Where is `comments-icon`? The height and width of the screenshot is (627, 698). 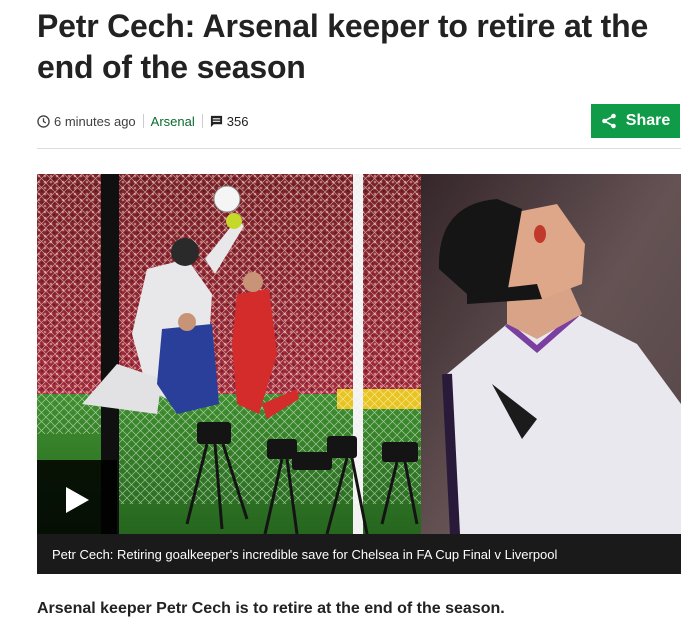 comments-icon is located at coordinates (216, 121).